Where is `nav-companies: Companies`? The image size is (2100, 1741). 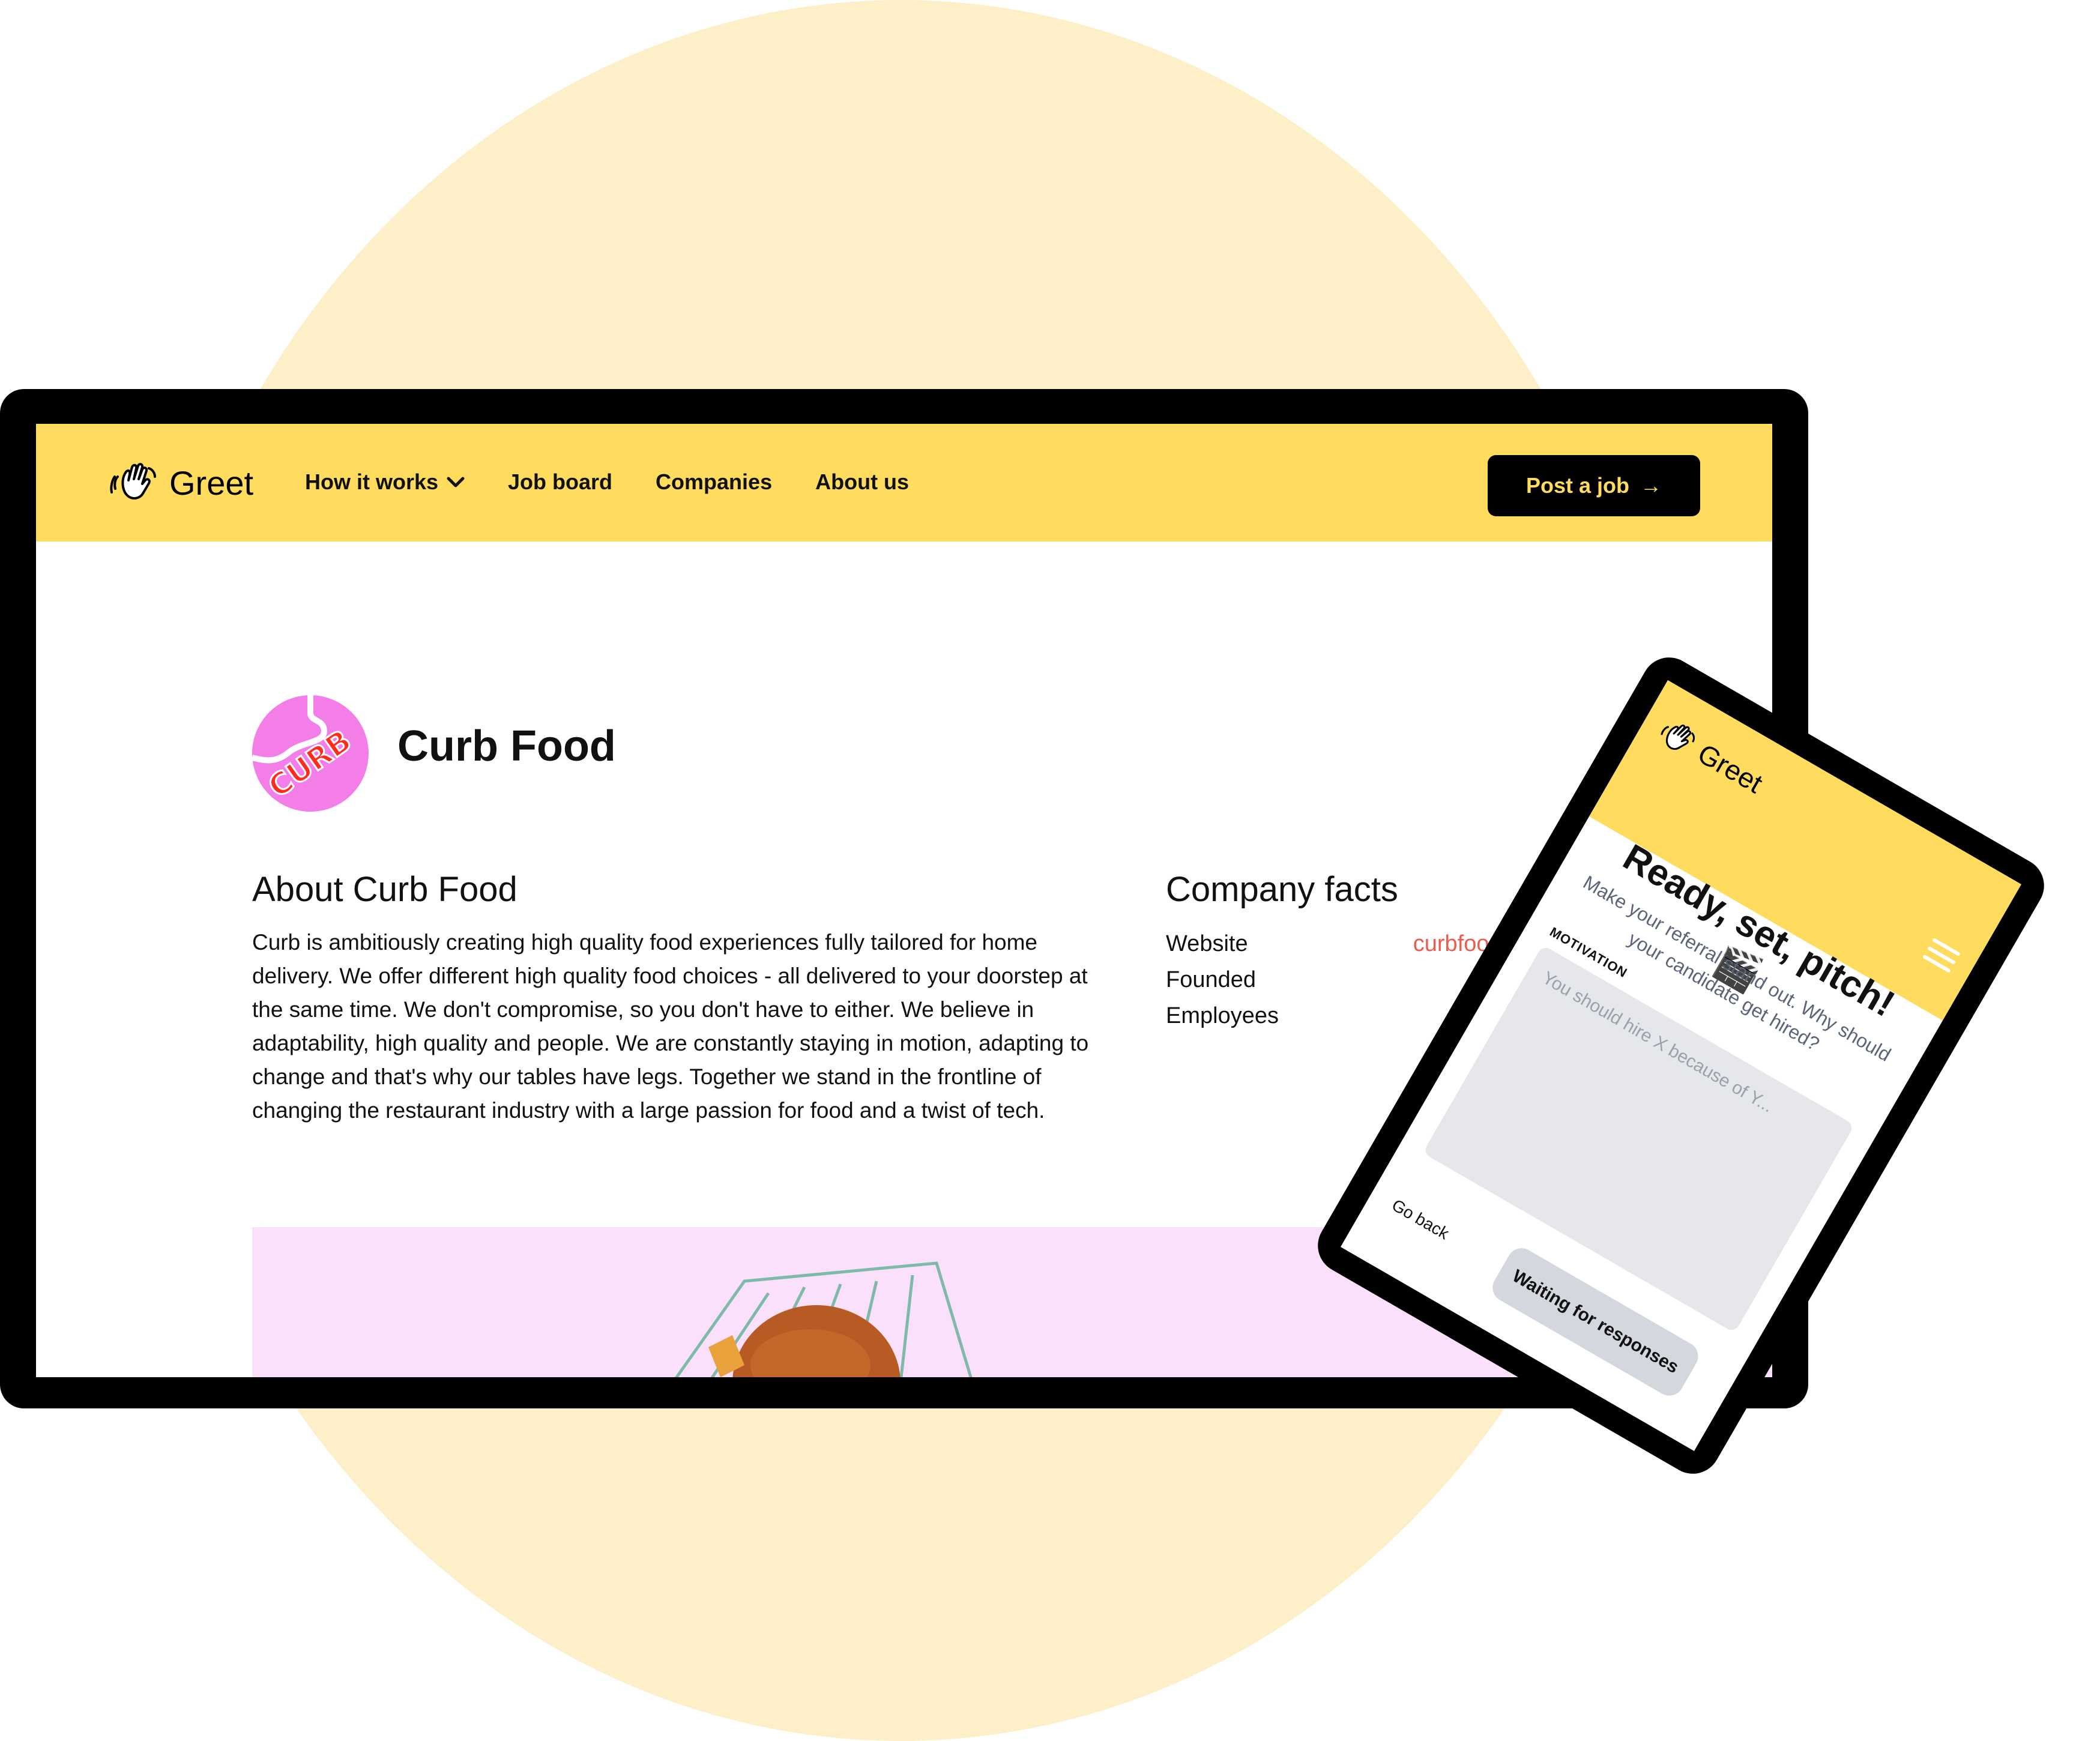 nav-companies: Companies is located at coordinates (714, 482).